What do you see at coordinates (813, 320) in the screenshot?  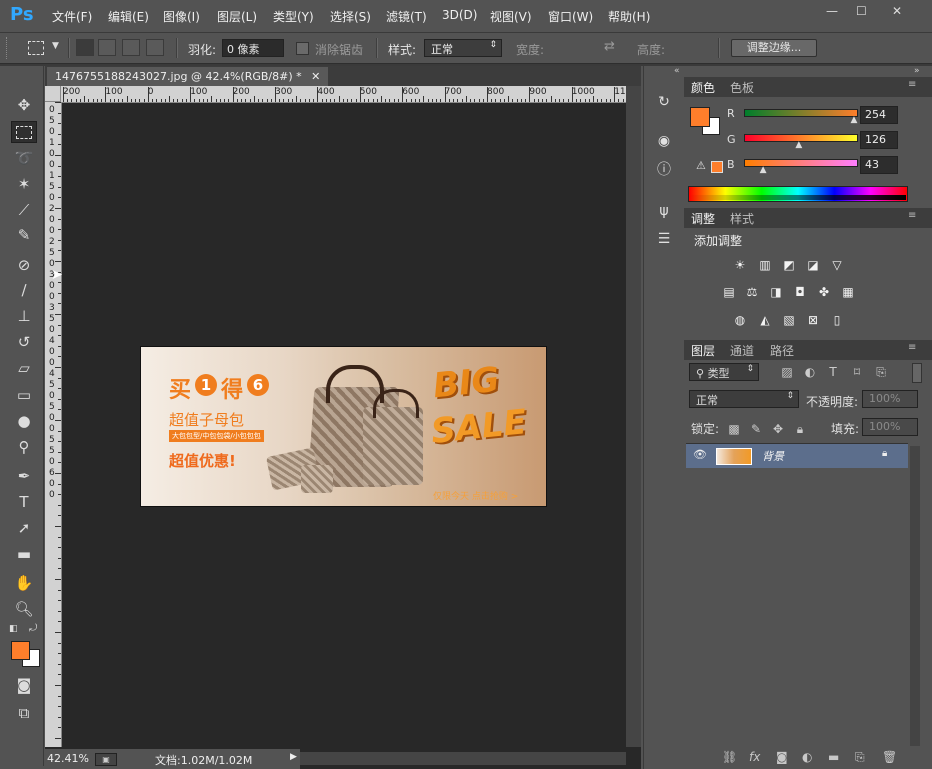 I see `selective-color-icon: ⊠` at bounding box center [813, 320].